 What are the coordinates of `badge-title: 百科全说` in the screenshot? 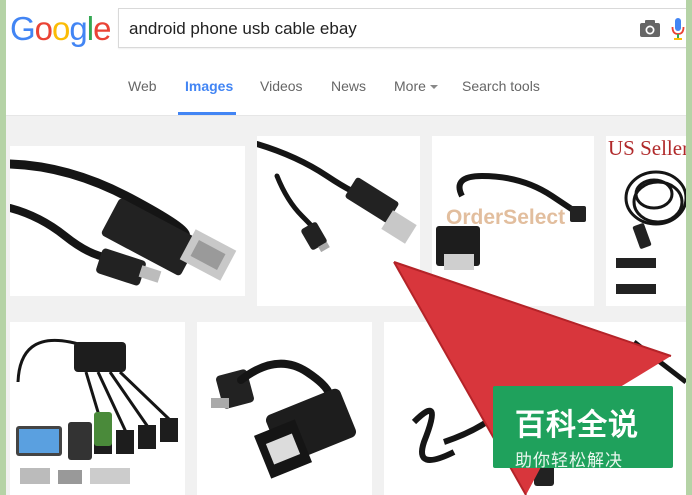 It's located at (577, 425).